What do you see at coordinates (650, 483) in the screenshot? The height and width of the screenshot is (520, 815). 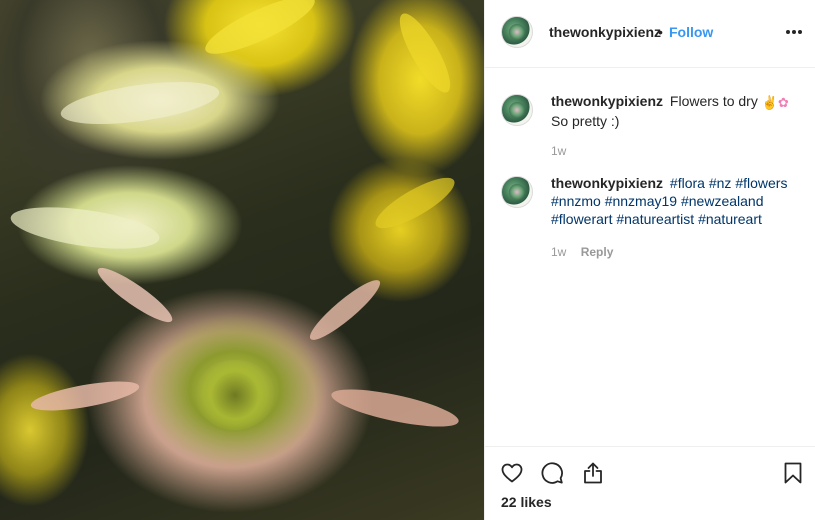 I see `actions-bar: 22 likes` at bounding box center [650, 483].